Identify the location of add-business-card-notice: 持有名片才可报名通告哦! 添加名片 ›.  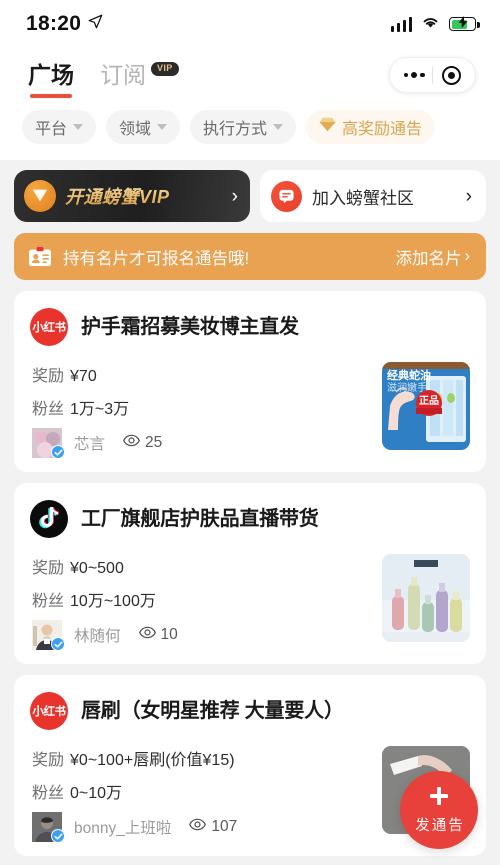
(250, 256).